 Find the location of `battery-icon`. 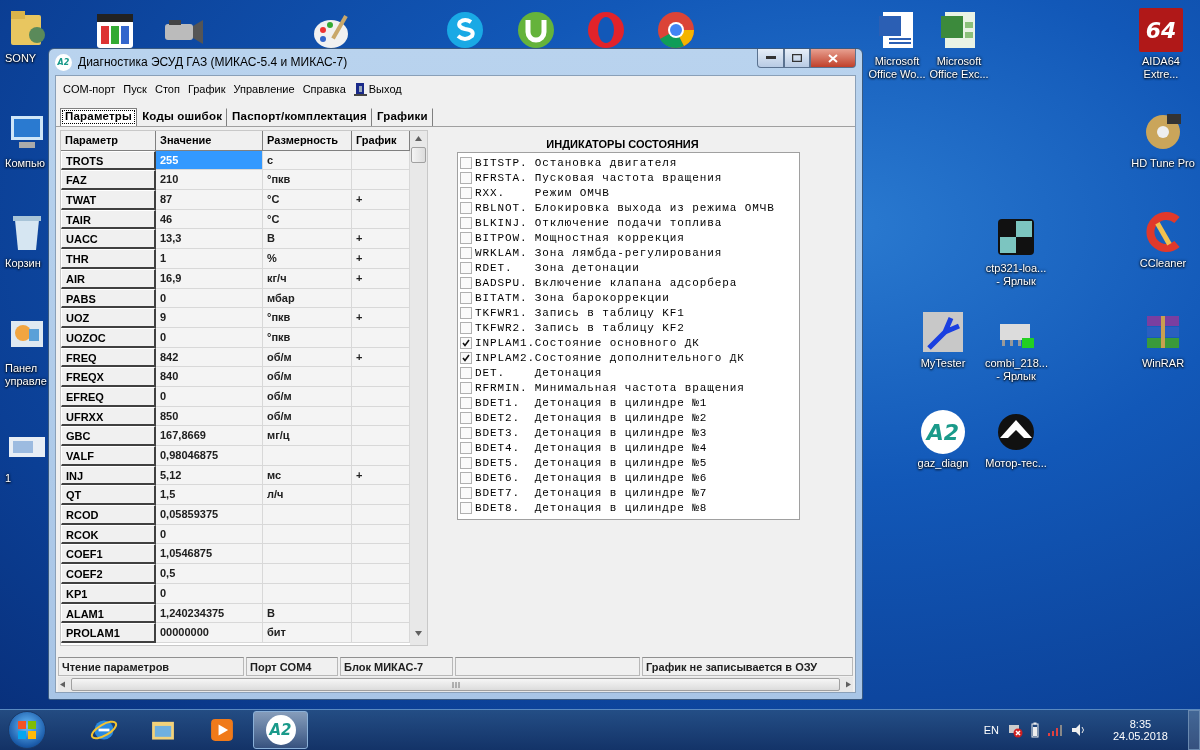

battery-icon is located at coordinates (1034, 730).